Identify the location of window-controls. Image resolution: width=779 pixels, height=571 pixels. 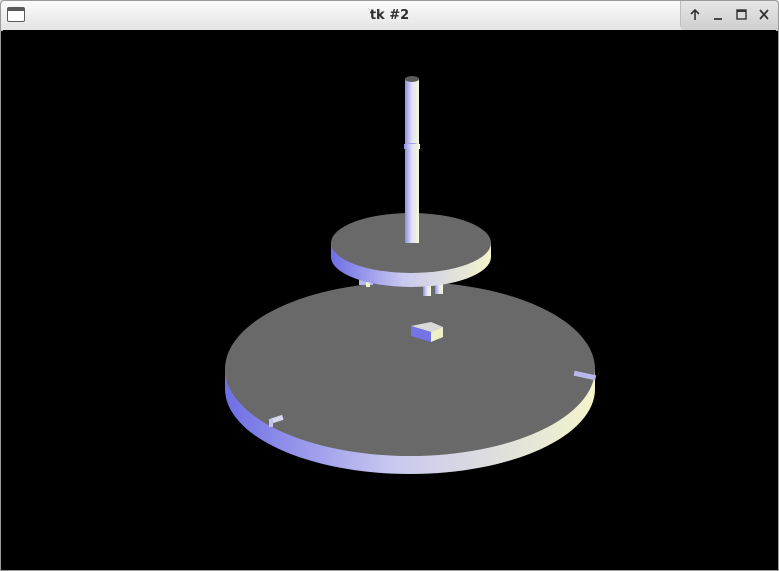
(729, 15).